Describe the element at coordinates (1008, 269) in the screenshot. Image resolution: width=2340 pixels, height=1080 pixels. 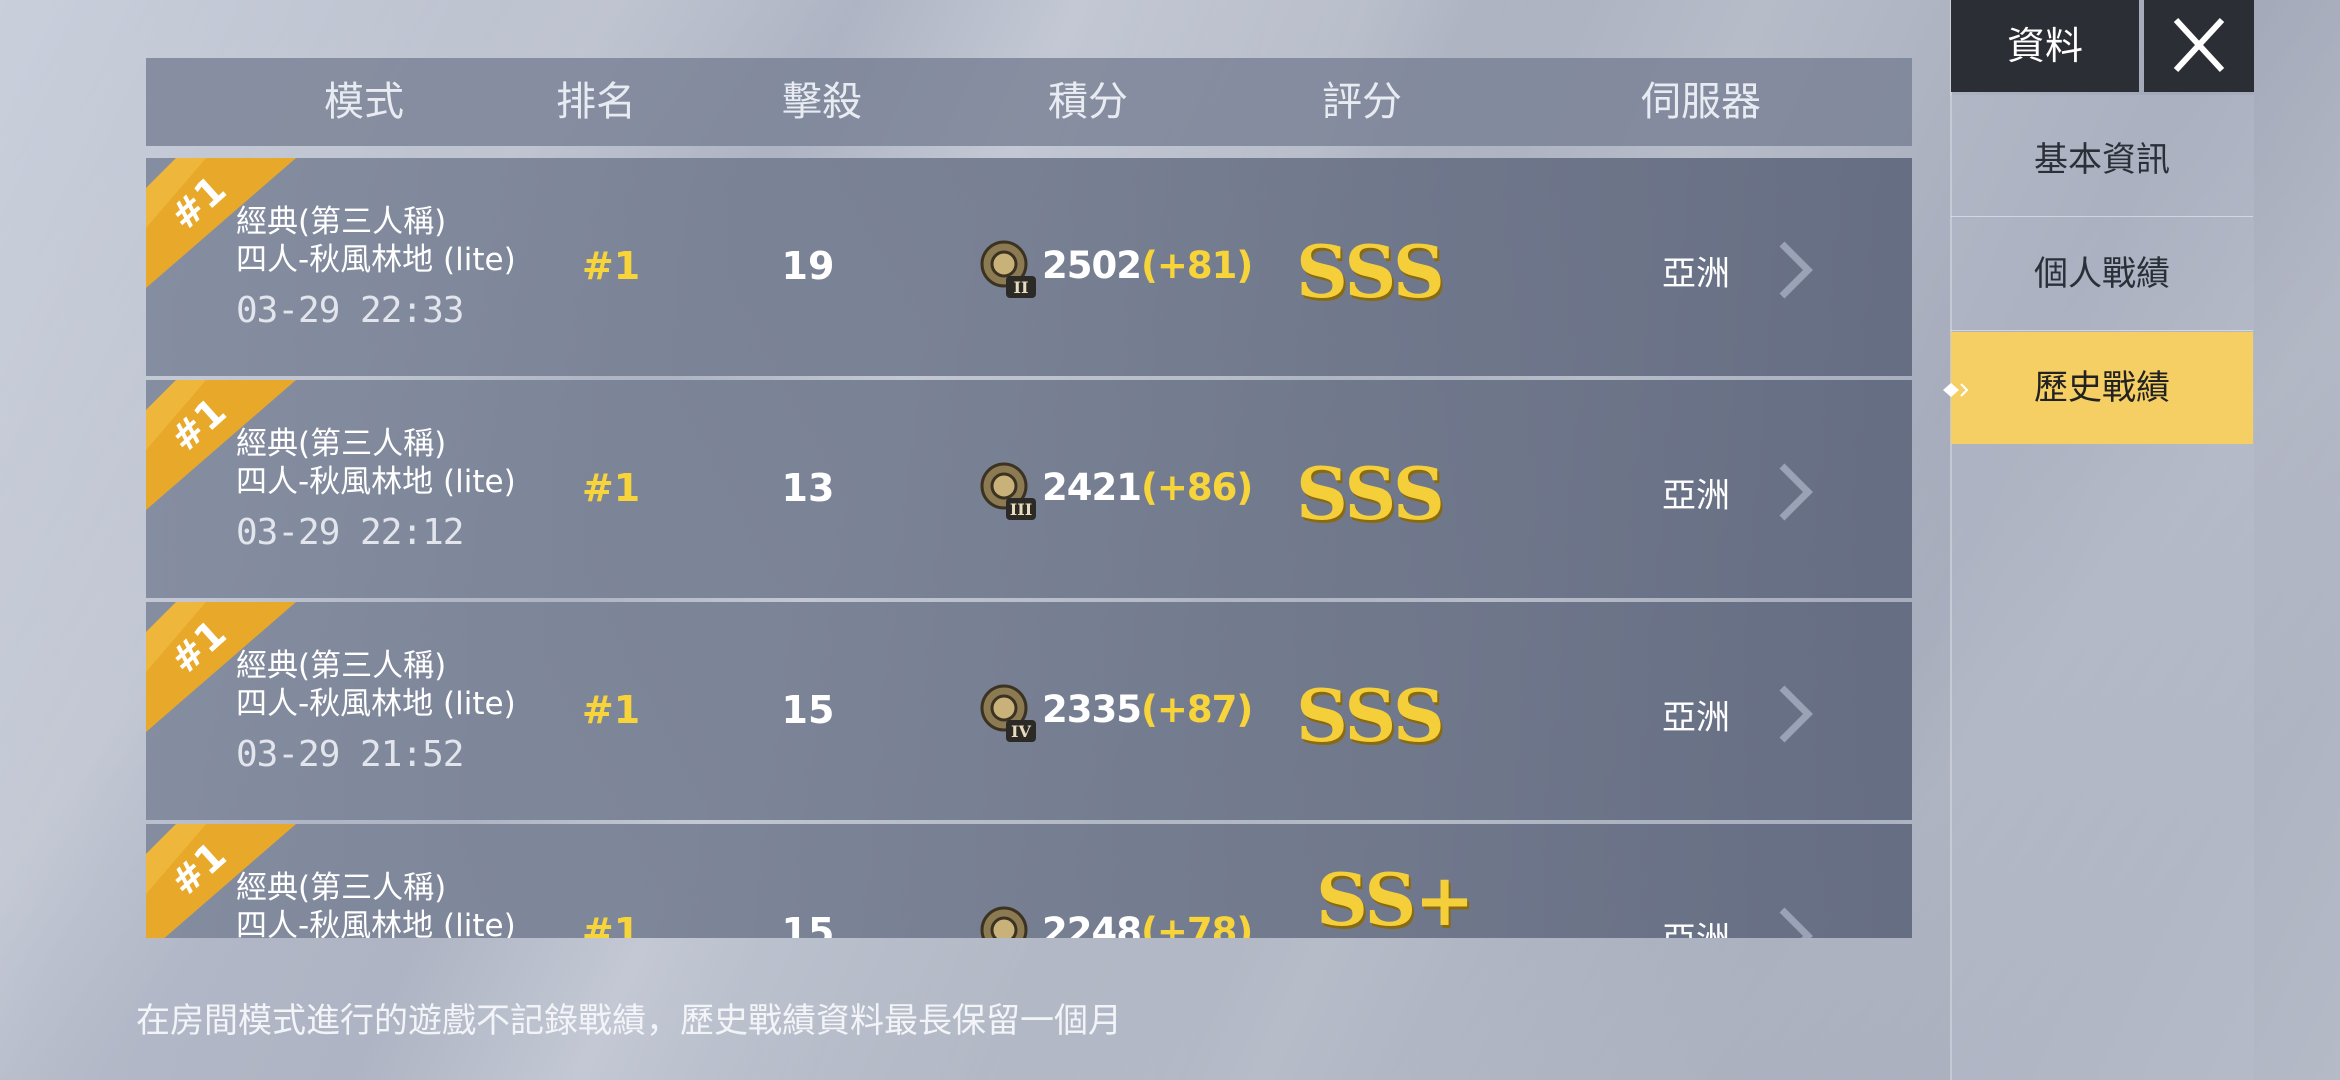
I see `tier-badge-icon: II` at that location.